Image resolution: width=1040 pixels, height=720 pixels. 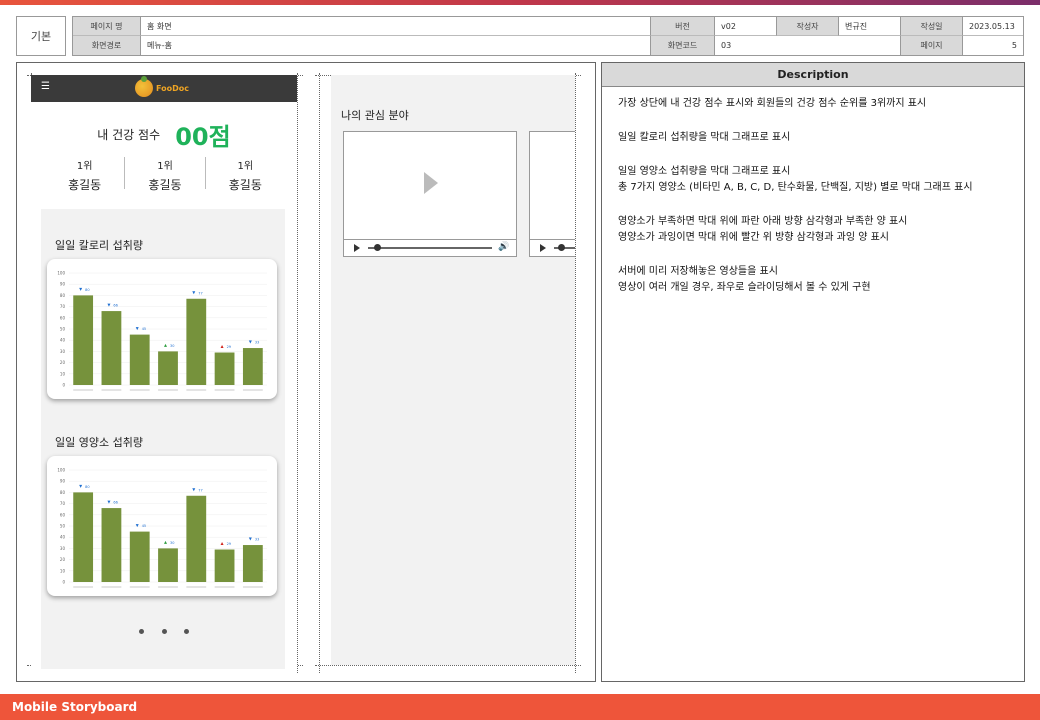 What do you see at coordinates (503, 247) in the screenshot?
I see `volume-icon: 🔊` at bounding box center [503, 247].